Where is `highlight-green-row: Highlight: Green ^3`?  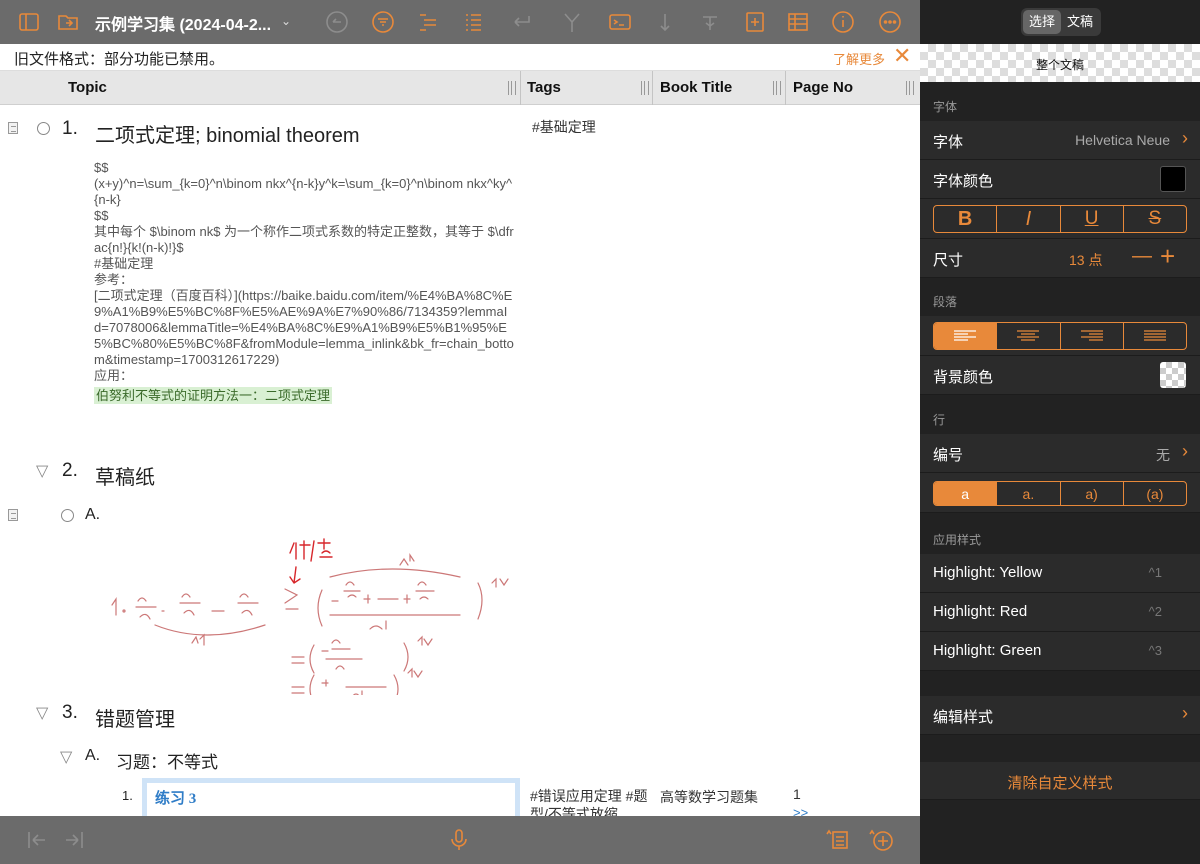
highlight-green-row: Highlight: Green ^3 is located at coordinates (1060, 651).